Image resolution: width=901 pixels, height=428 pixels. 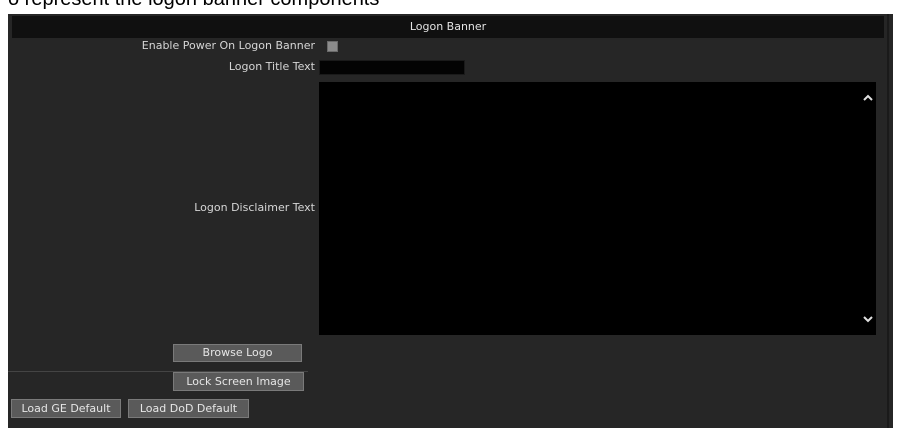 What do you see at coordinates (868, 319) in the screenshot?
I see `chevron-down-icon` at bounding box center [868, 319].